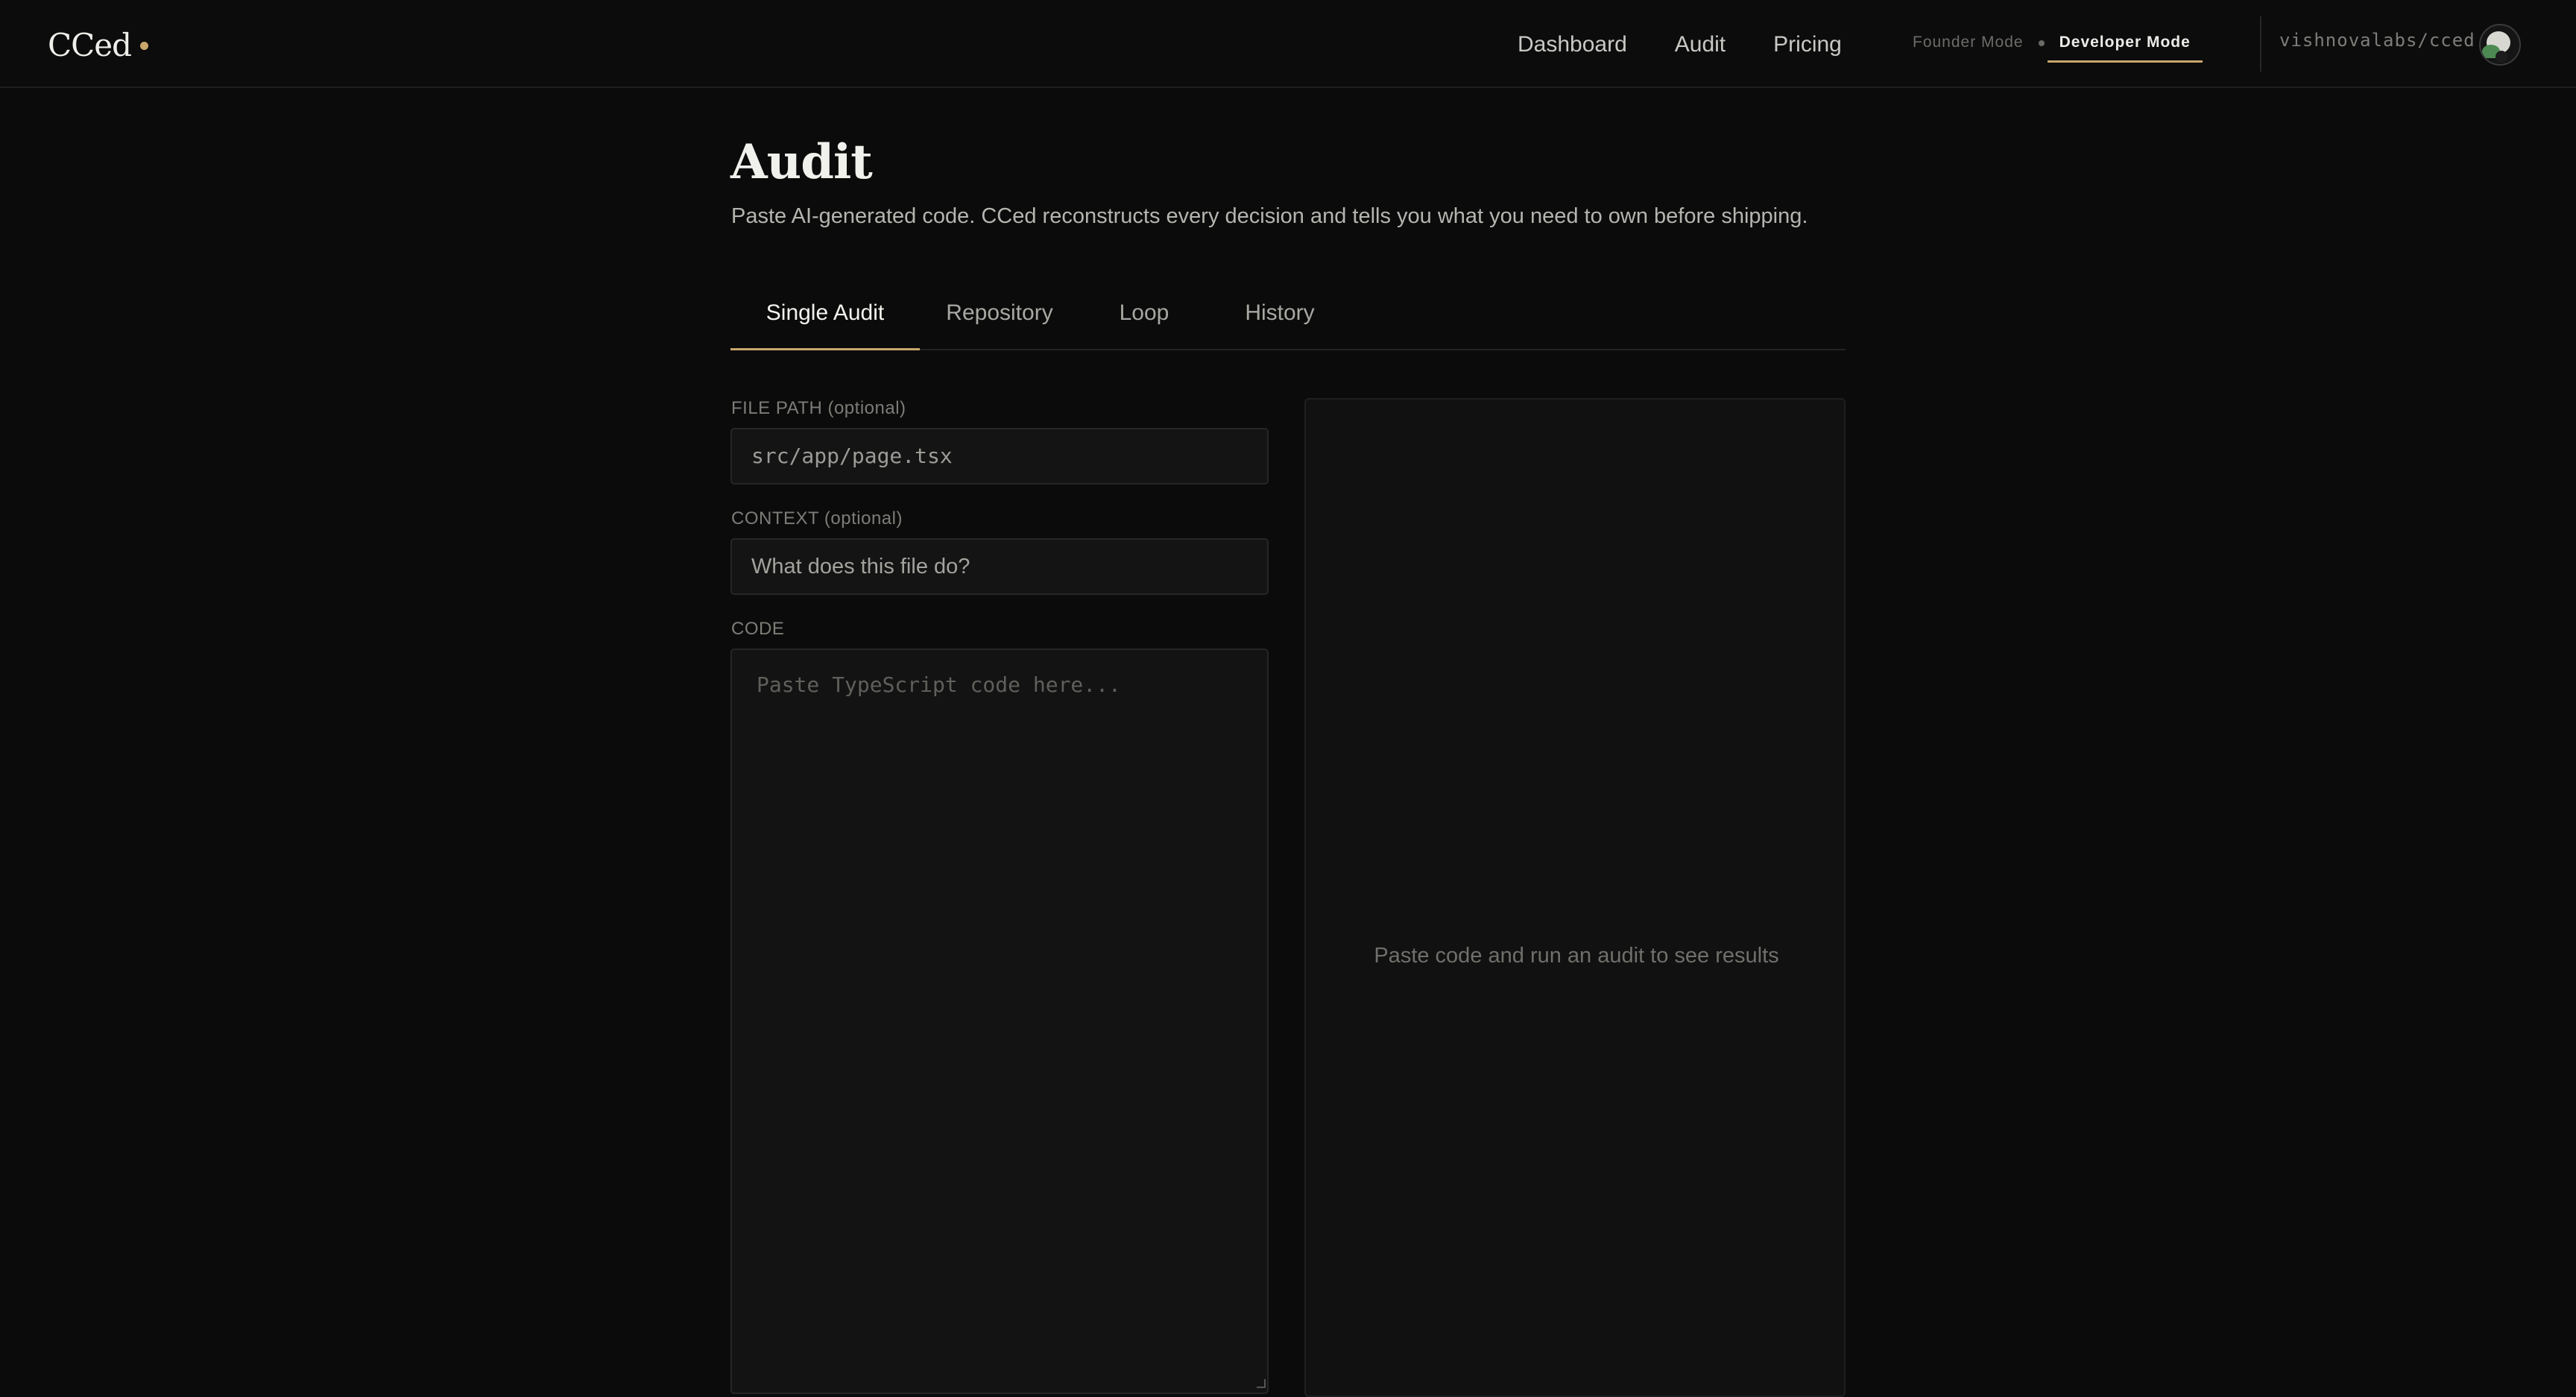 This screenshot has height=1397, width=2576. What do you see at coordinates (2125, 45) in the screenshot?
I see `developer-mode-toggle: Developer Mode` at bounding box center [2125, 45].